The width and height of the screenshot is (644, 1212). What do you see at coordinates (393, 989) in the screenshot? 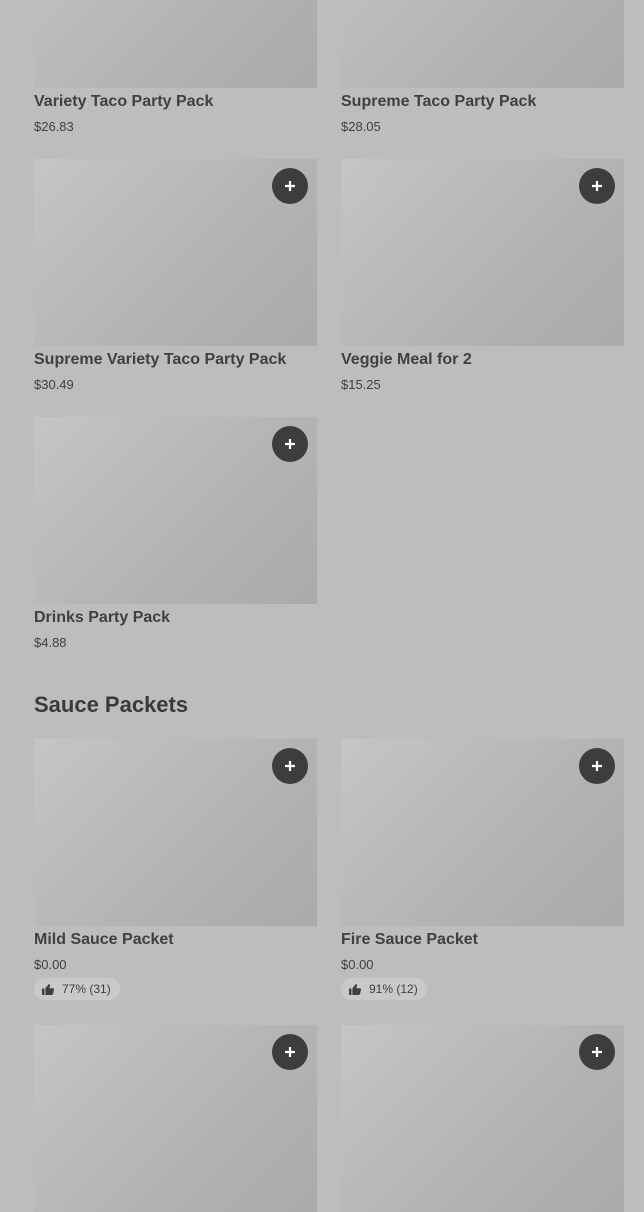
I see `rating-text: 91% (12)` at bounding box center [393, 989].